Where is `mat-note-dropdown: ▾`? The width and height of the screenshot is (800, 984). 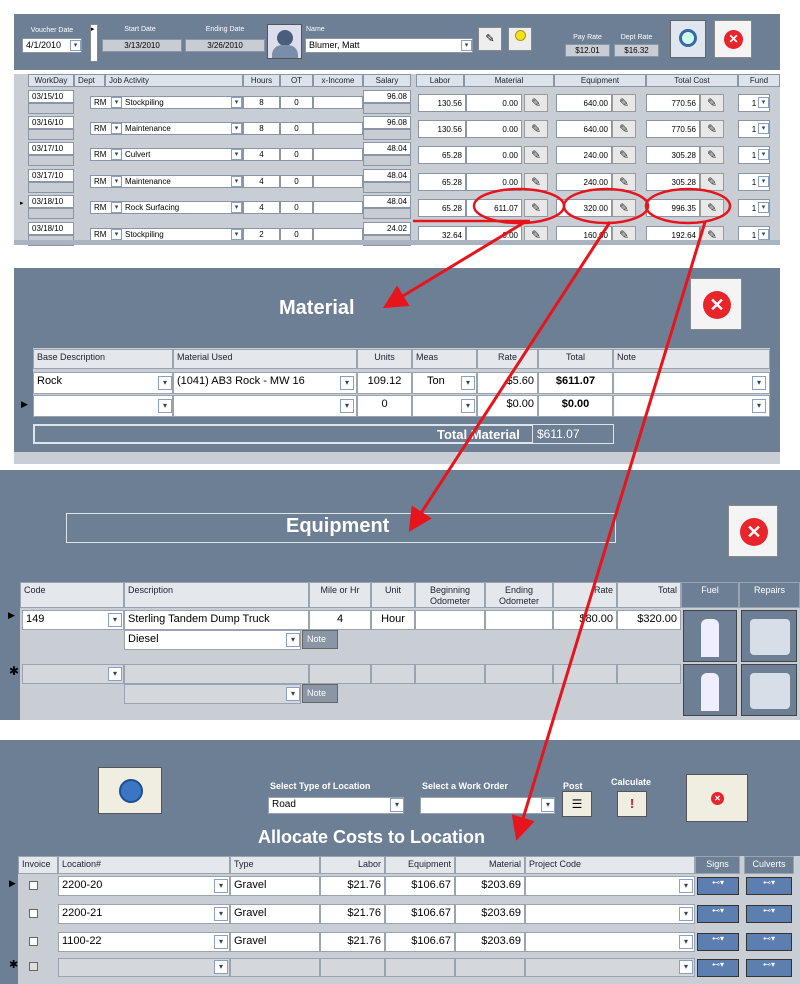
mat-note-dropdown: ▾ is located at coordinates (759, 406).